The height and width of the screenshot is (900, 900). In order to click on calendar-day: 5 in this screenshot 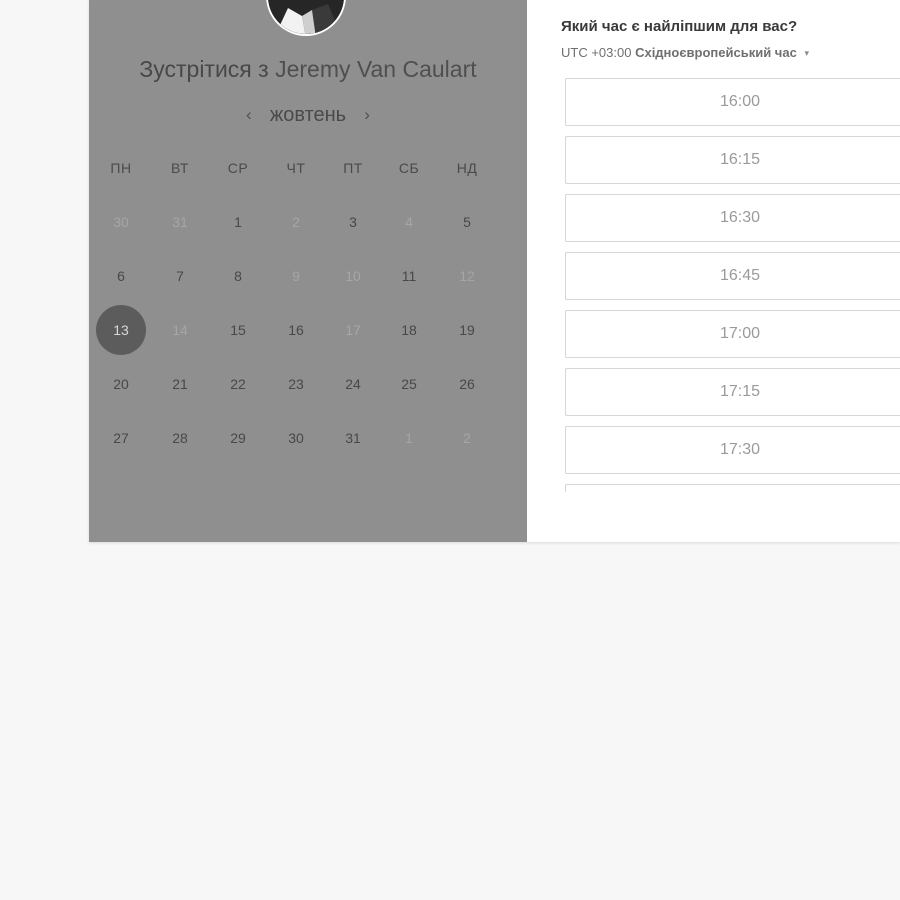, I will do `click(467, 222)`.